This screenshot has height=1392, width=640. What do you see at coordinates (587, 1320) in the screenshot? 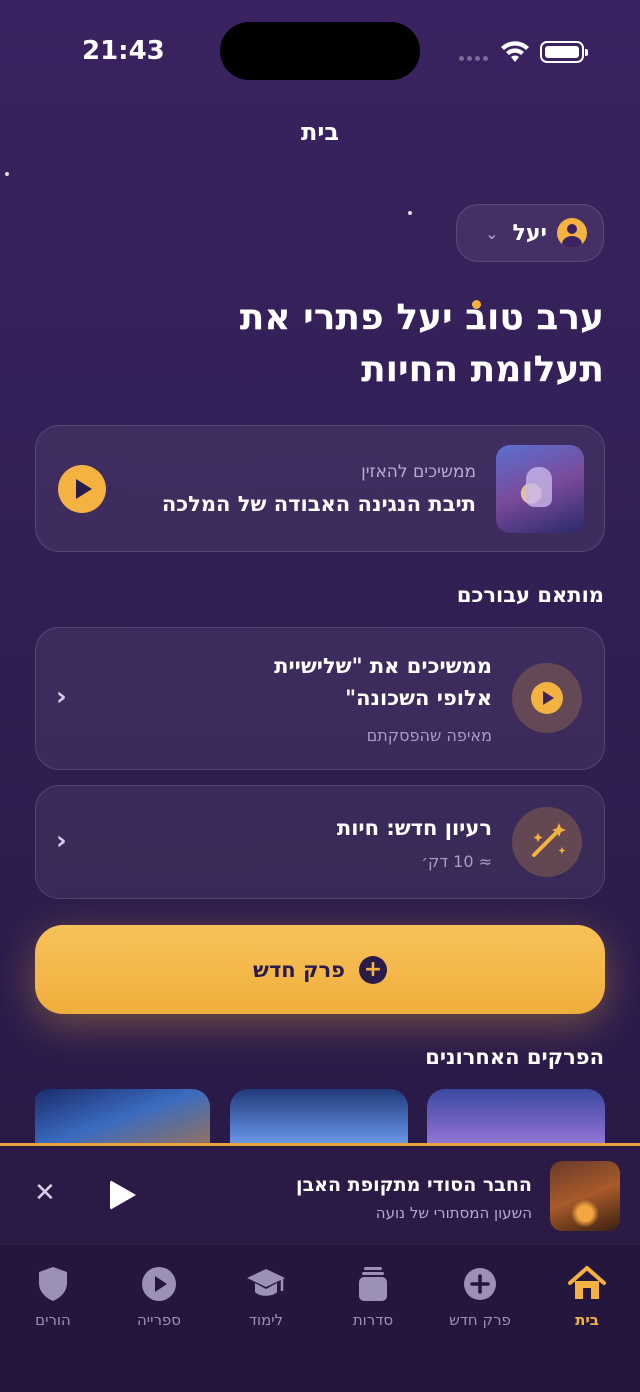
I see `tab-label: בית` at bounding box center [587, 1320].